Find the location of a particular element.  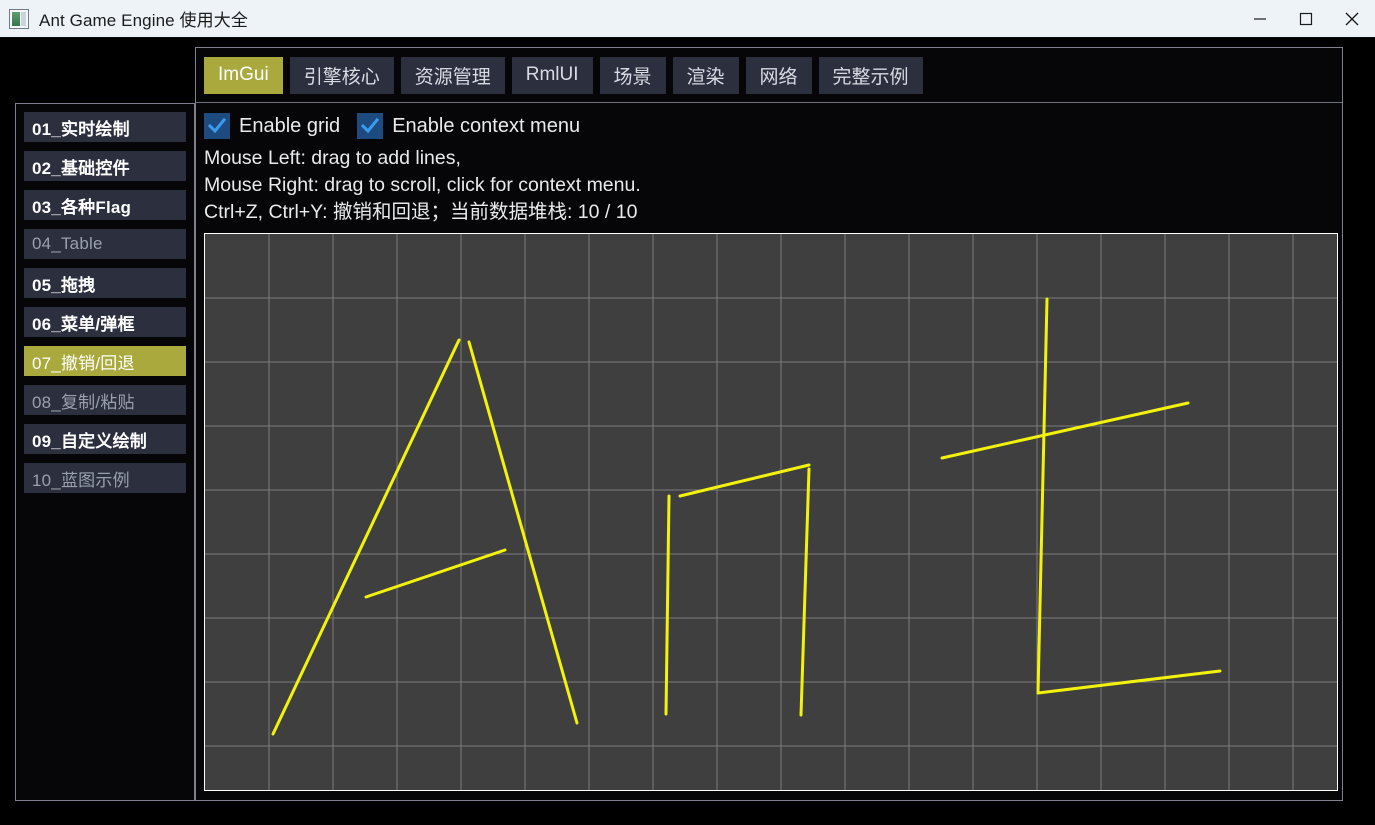

sidebar-item-04: 04_Table is located at coordinates (105, 244).